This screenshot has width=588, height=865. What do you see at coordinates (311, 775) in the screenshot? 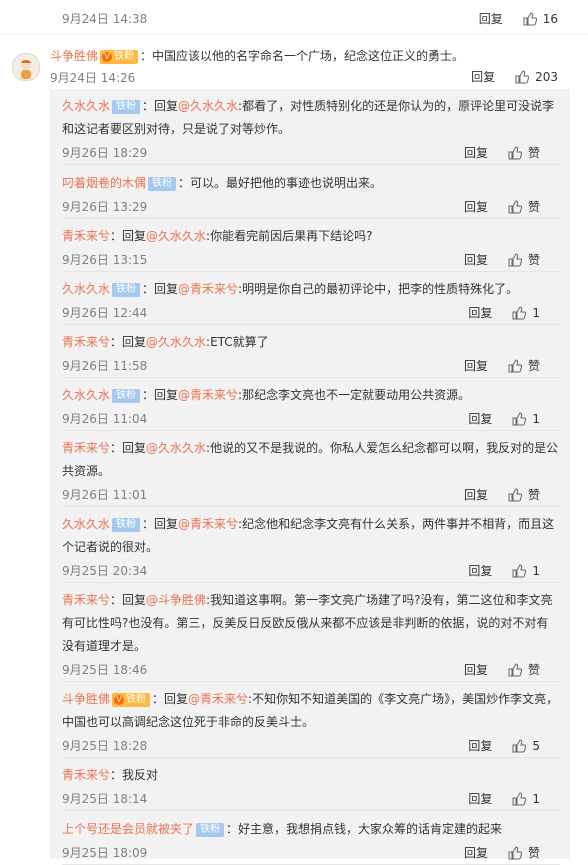
I see `reply-text-line: 青禾来兮：我反对` at bounding box center [311, 775].